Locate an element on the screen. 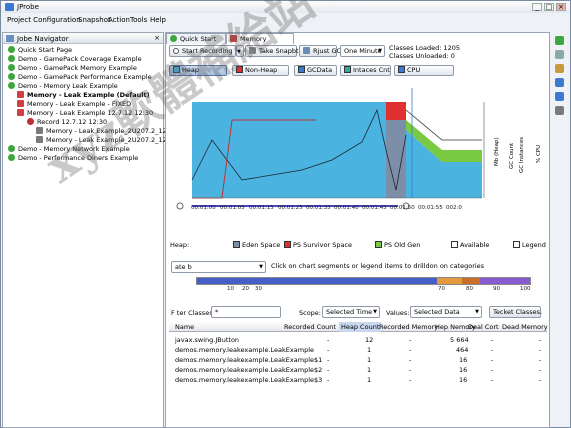 The width and height of the screenshot is (571, 428). snapshot-icon is located at coordinates (559, 68).